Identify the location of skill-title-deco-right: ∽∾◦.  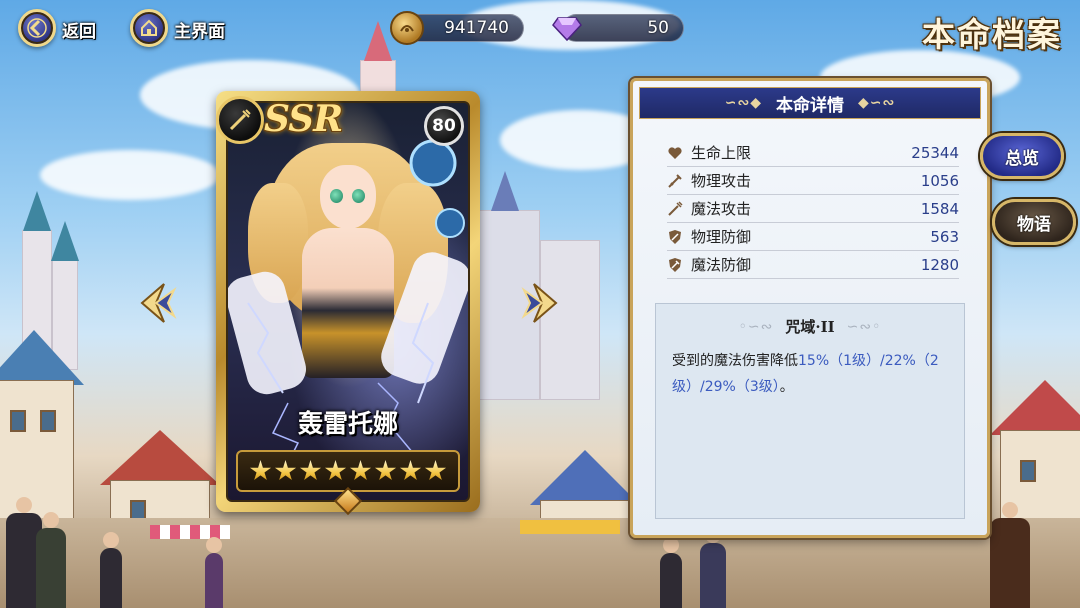
(864, 326).